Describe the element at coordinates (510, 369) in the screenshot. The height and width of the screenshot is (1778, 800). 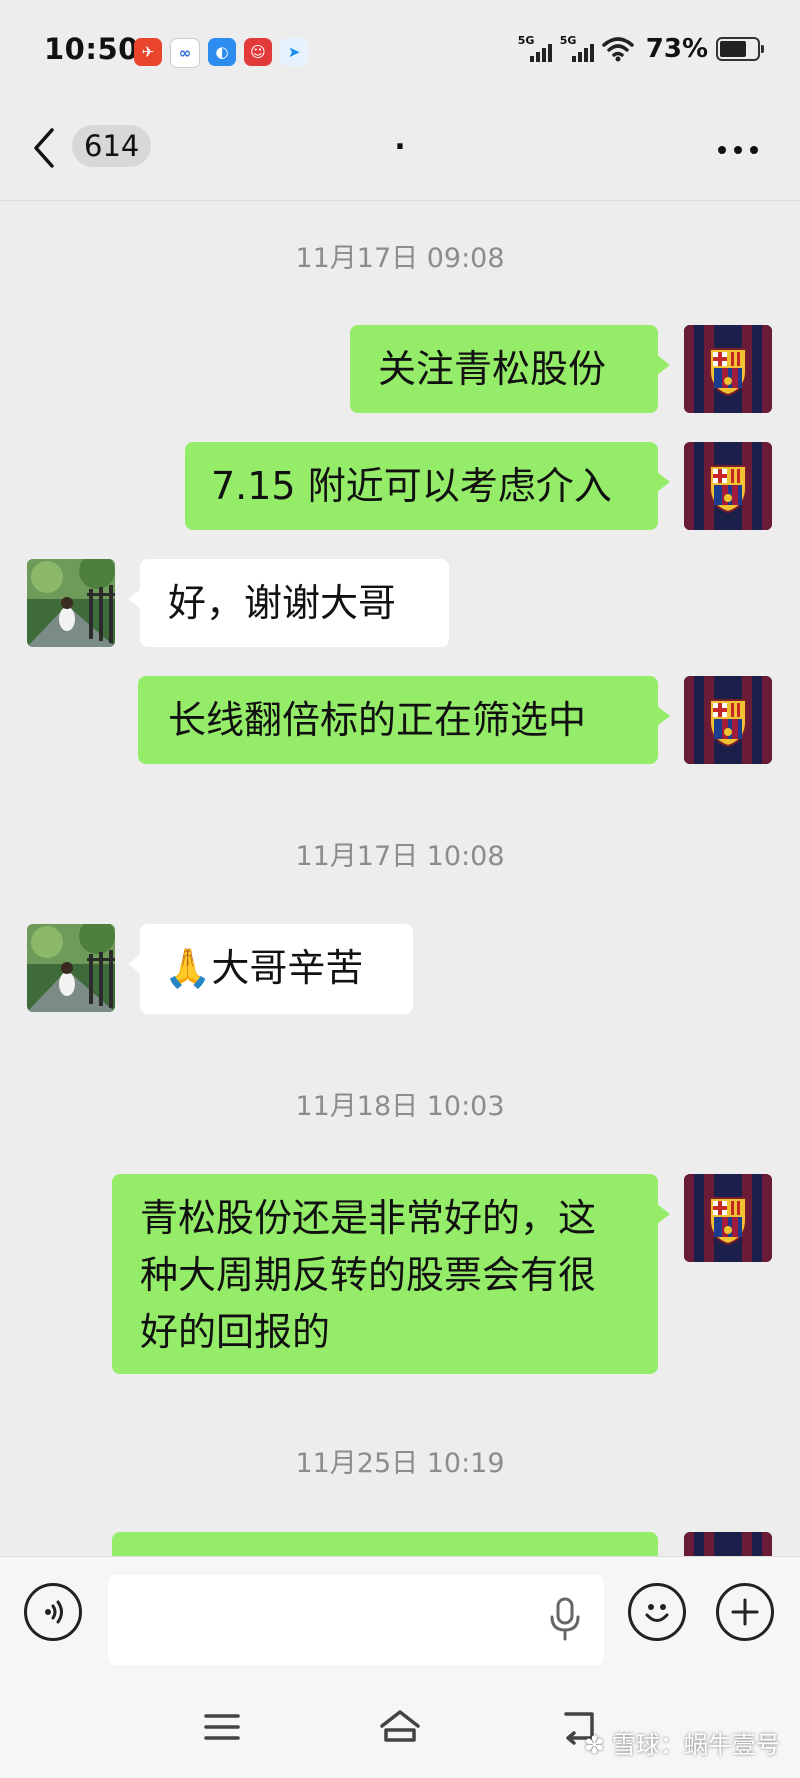
I see `message-bubble-sent: 关注青松股份` at that location.